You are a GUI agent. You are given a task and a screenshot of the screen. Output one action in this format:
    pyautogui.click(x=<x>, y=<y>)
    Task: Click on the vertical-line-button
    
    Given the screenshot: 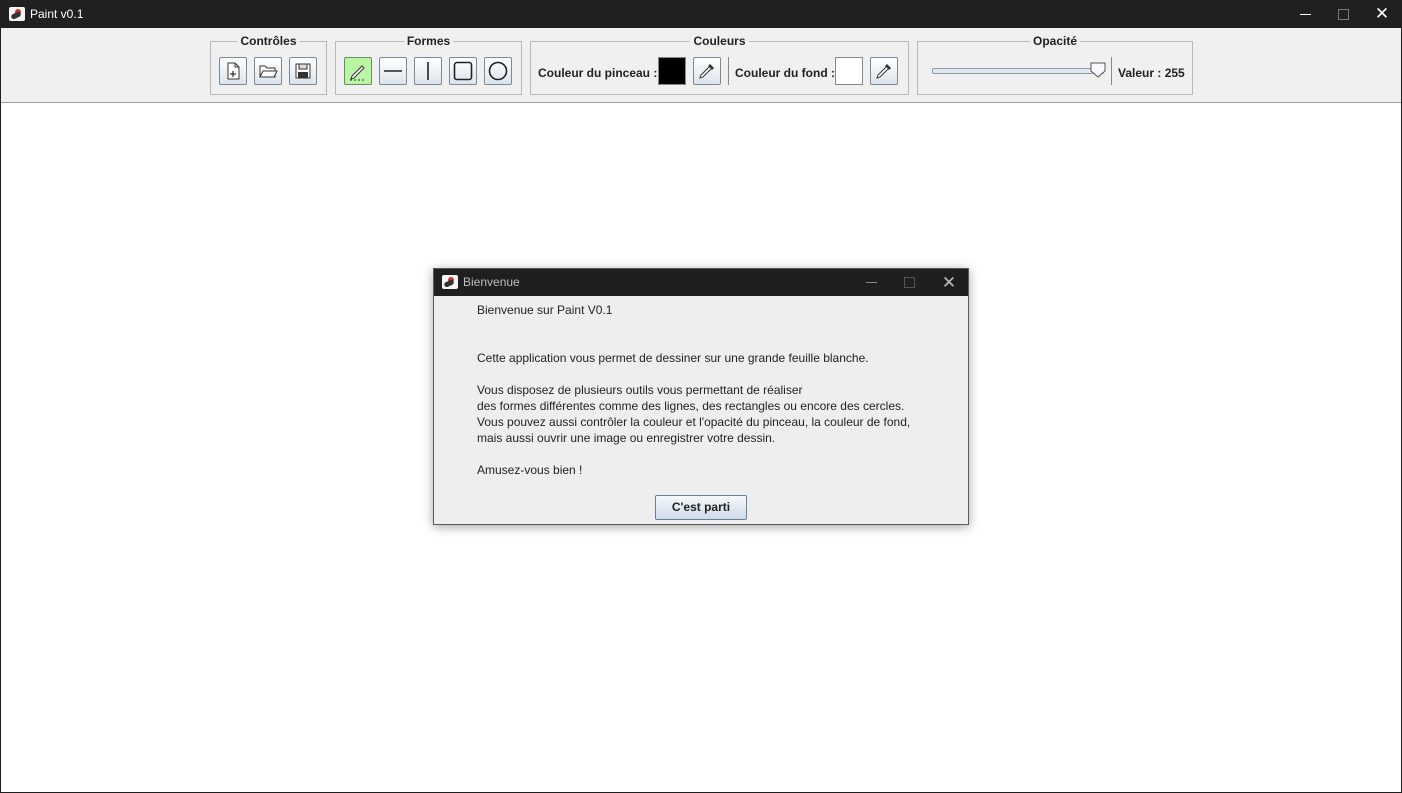 What is the action you would take?
    pyautogui.click(x=428, y=71)
    